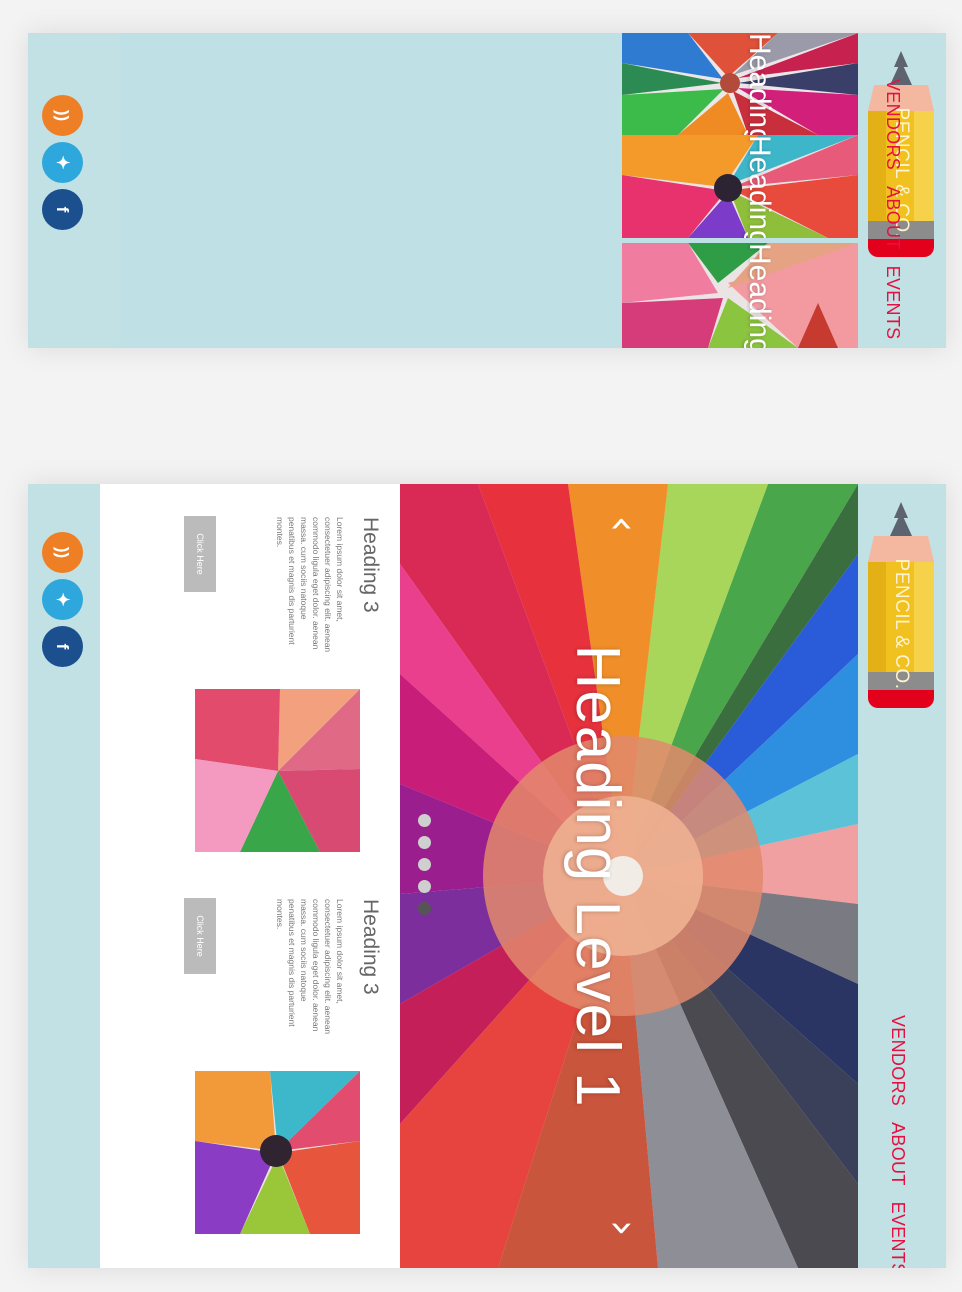 The image size is (962, 1292). What do you see at coordinates (597, 876) in the screenshot?
I see `hero-heading: Heading Level 1` at bounding box center [597, 876].